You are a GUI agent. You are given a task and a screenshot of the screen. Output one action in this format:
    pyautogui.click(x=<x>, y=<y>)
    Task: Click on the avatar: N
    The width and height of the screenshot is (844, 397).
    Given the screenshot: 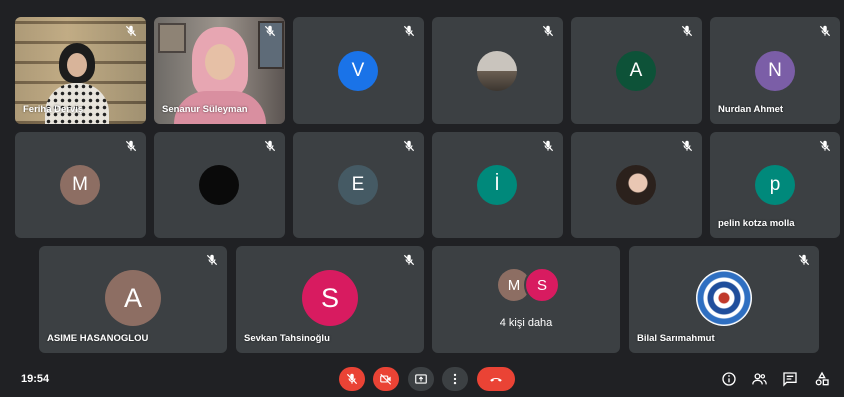 What is the action you would take?
    pyautogui.click(x=775, y=71)
    